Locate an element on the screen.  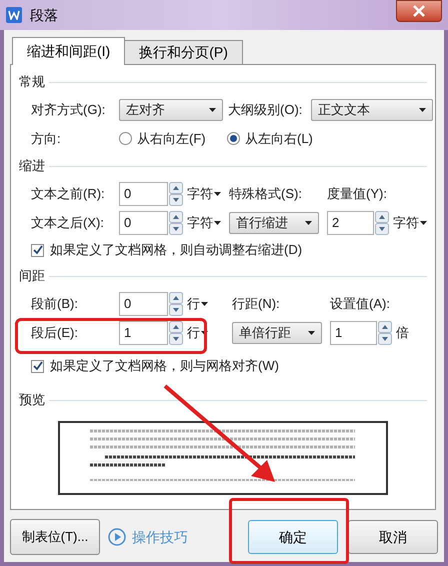
close-button is located at coordinates (419, 11).